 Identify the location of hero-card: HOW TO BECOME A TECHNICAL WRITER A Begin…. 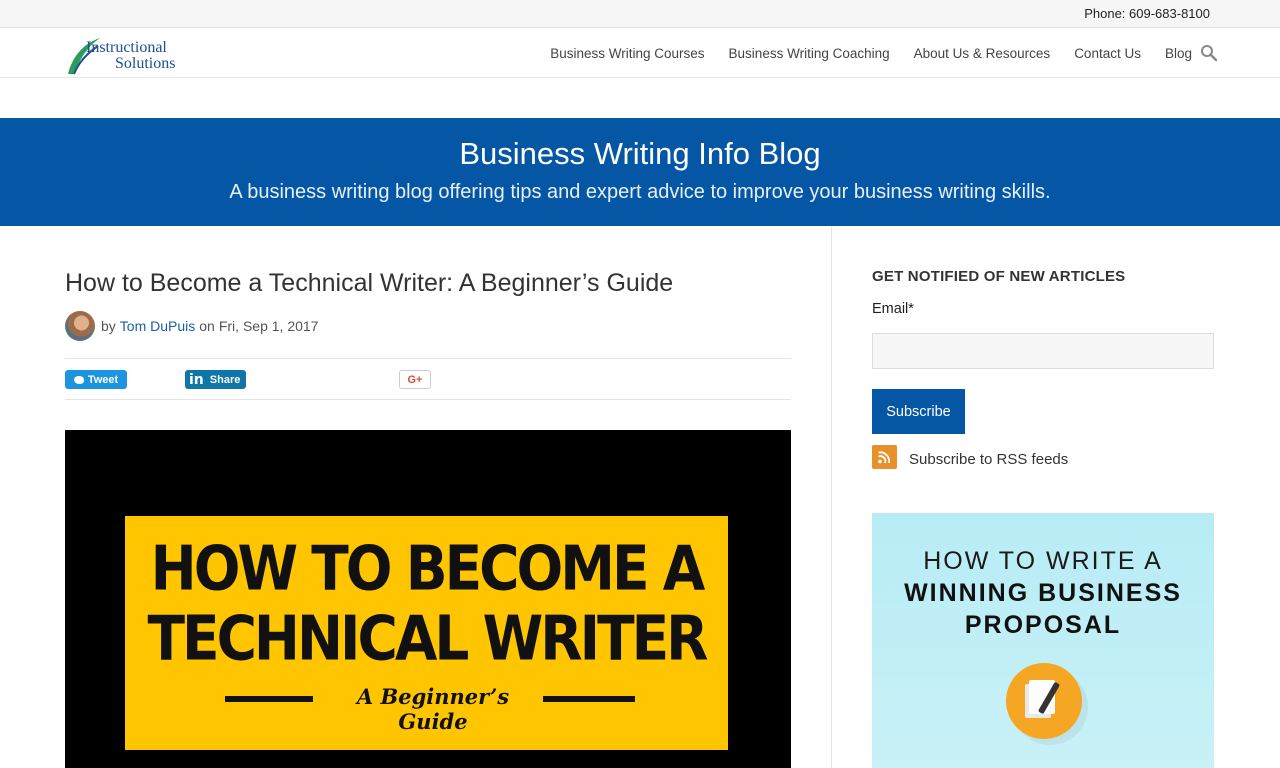
(426, 633).